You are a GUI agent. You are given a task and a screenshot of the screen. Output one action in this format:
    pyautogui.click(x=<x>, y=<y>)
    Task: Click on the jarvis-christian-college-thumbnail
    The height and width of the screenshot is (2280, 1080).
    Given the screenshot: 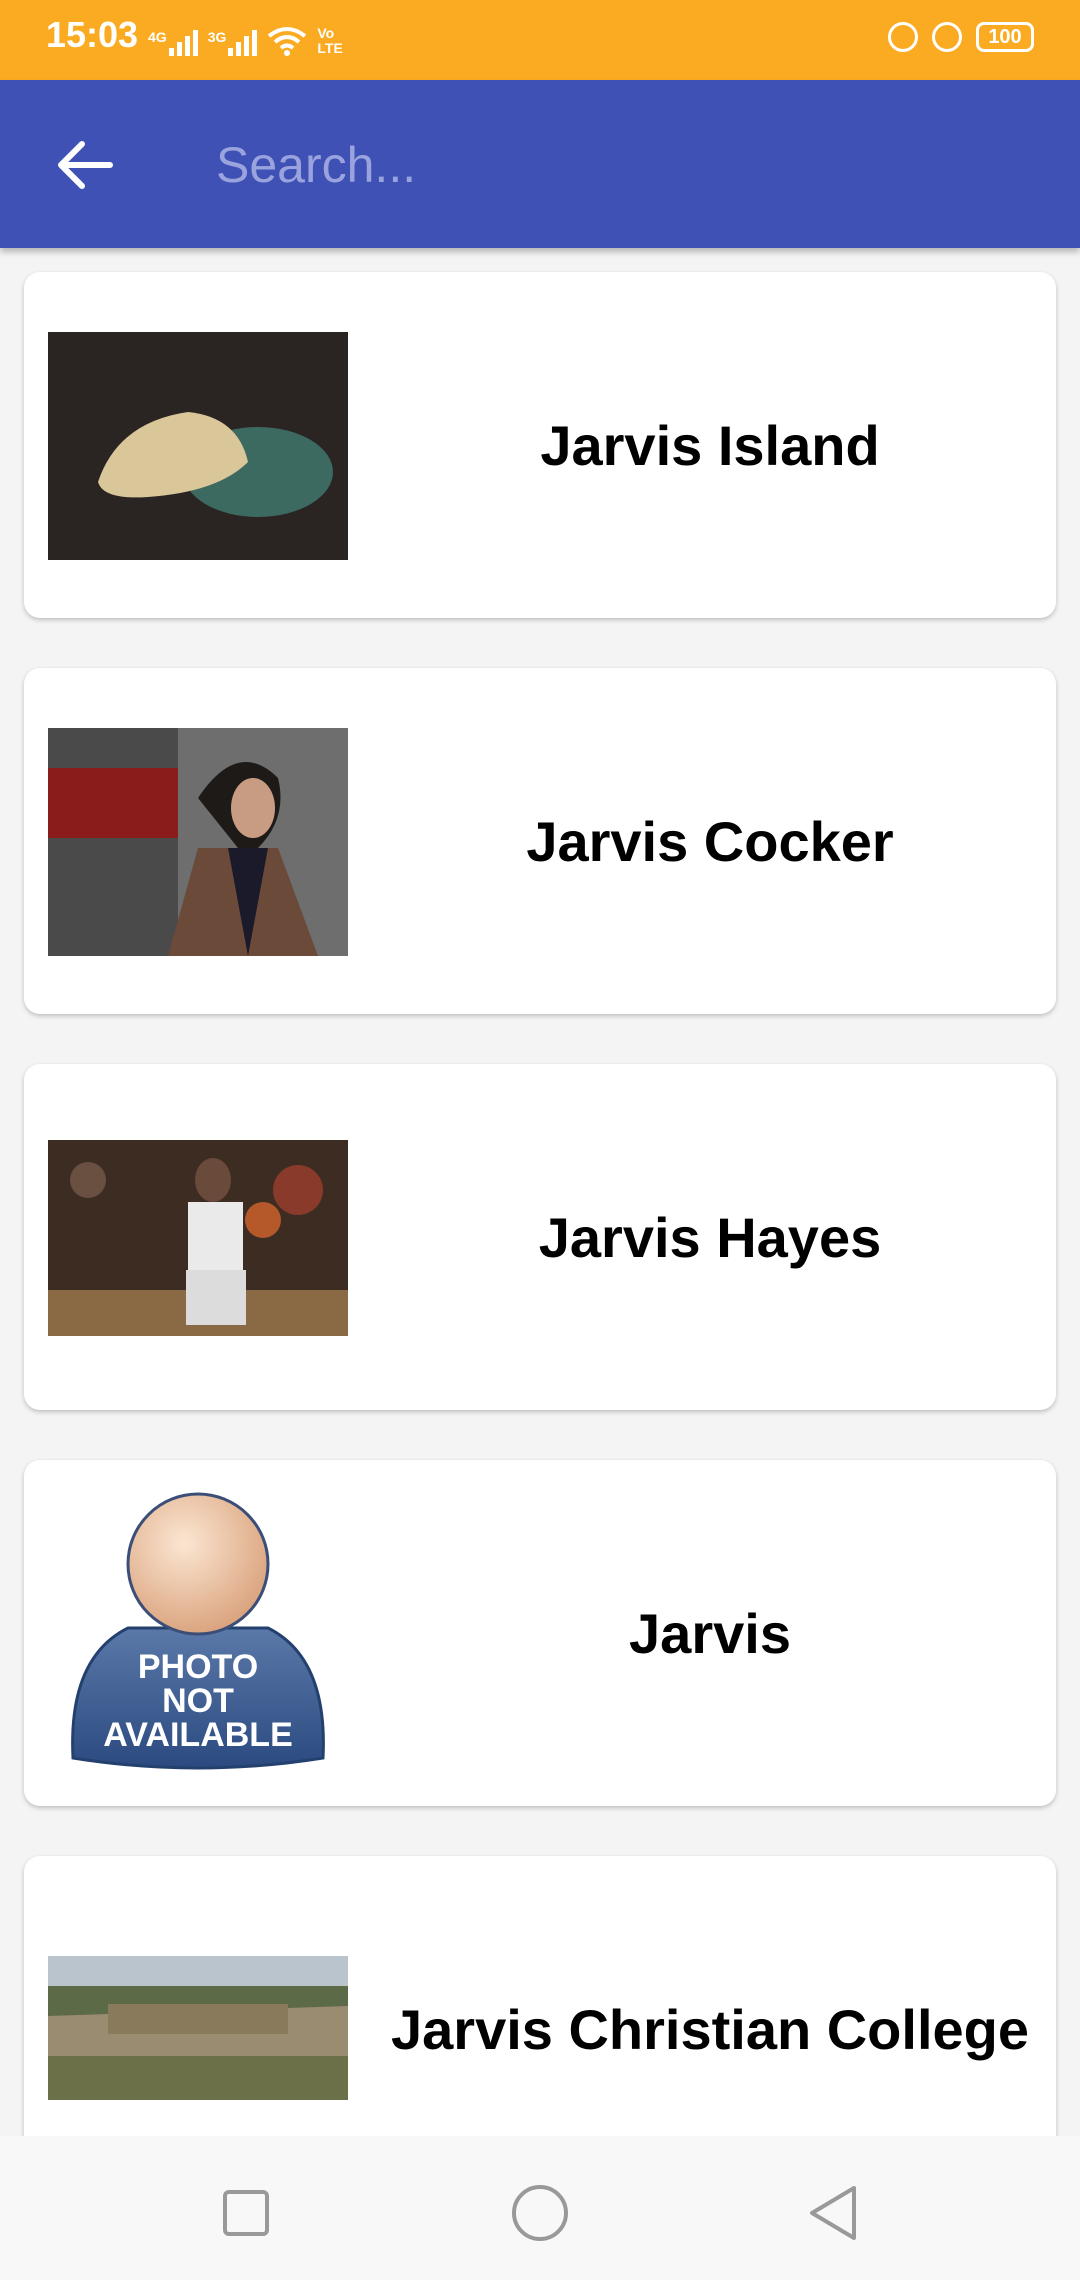 What is the action you would take?
    pyautogui.click(x=198, y=2028)
    